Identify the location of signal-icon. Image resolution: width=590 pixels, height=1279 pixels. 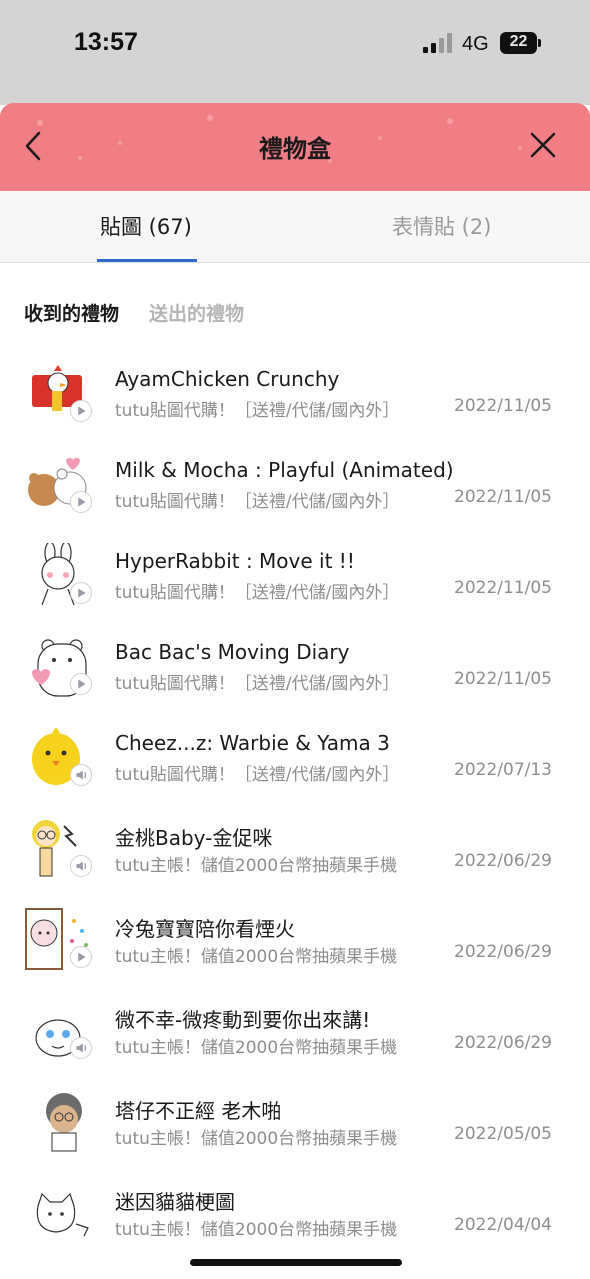
(437, 43).